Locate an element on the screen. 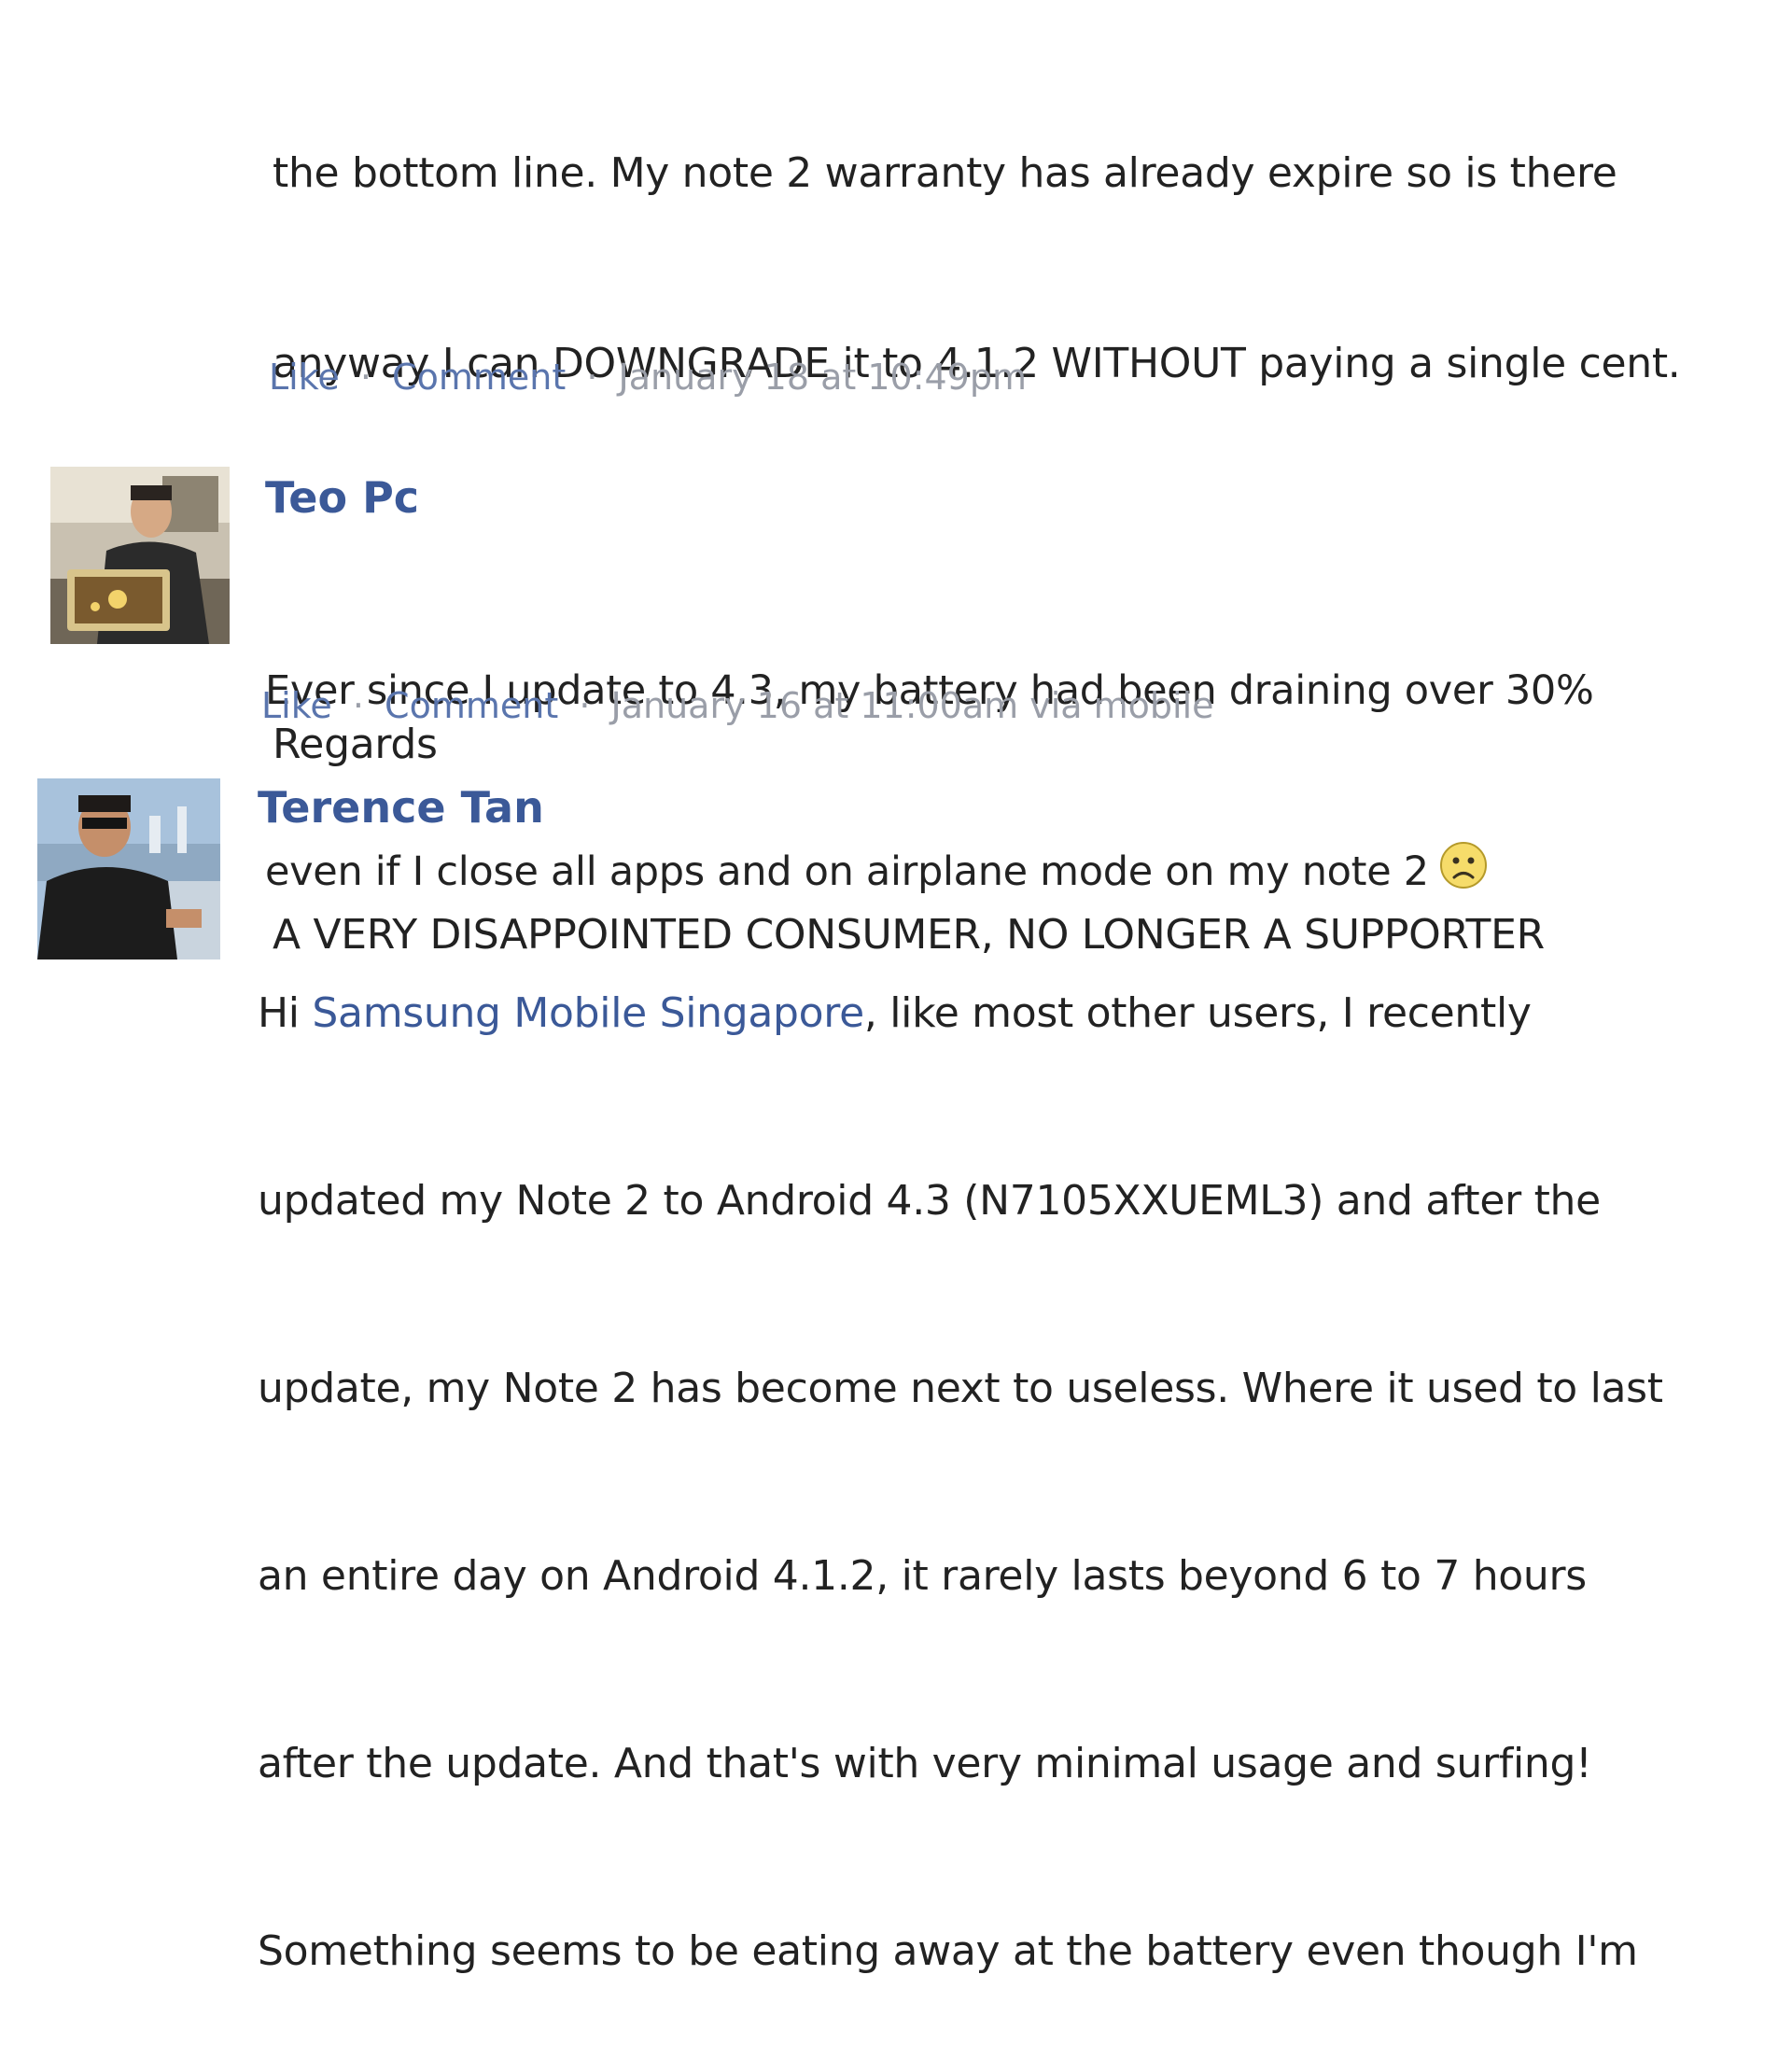 Image resolution: width=1792 pixels, height=2045 pixels. mention-link: Samsung Mobile Singapore is located at coordinates (588, 1013).